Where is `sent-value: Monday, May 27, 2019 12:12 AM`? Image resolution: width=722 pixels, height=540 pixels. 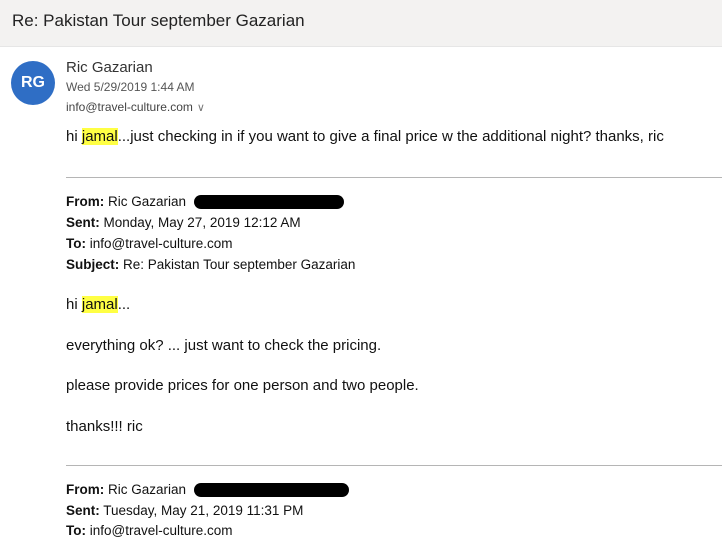 sent-value: Monday, May 27, 2019 12:12 AM is located at coordinates (202, 222).